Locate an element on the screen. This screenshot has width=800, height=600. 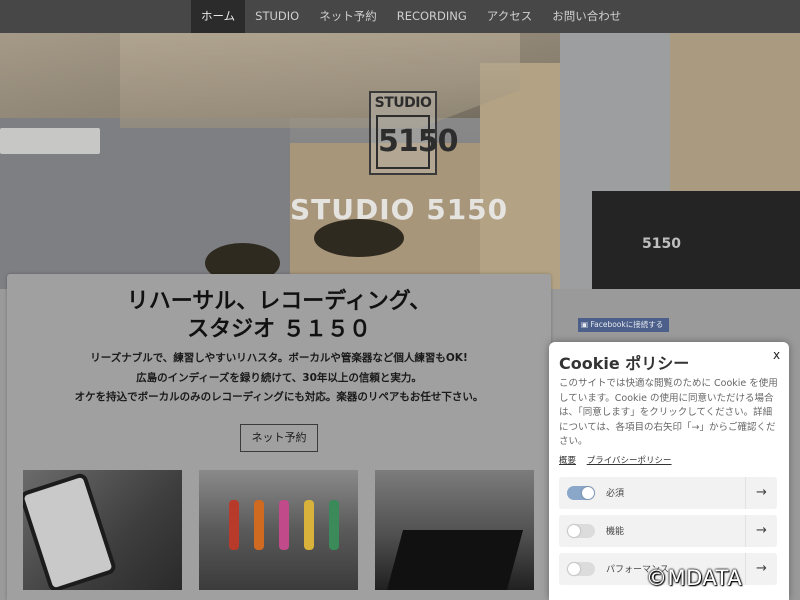
cookie-toggle-required is located at coordinates (581, 493).